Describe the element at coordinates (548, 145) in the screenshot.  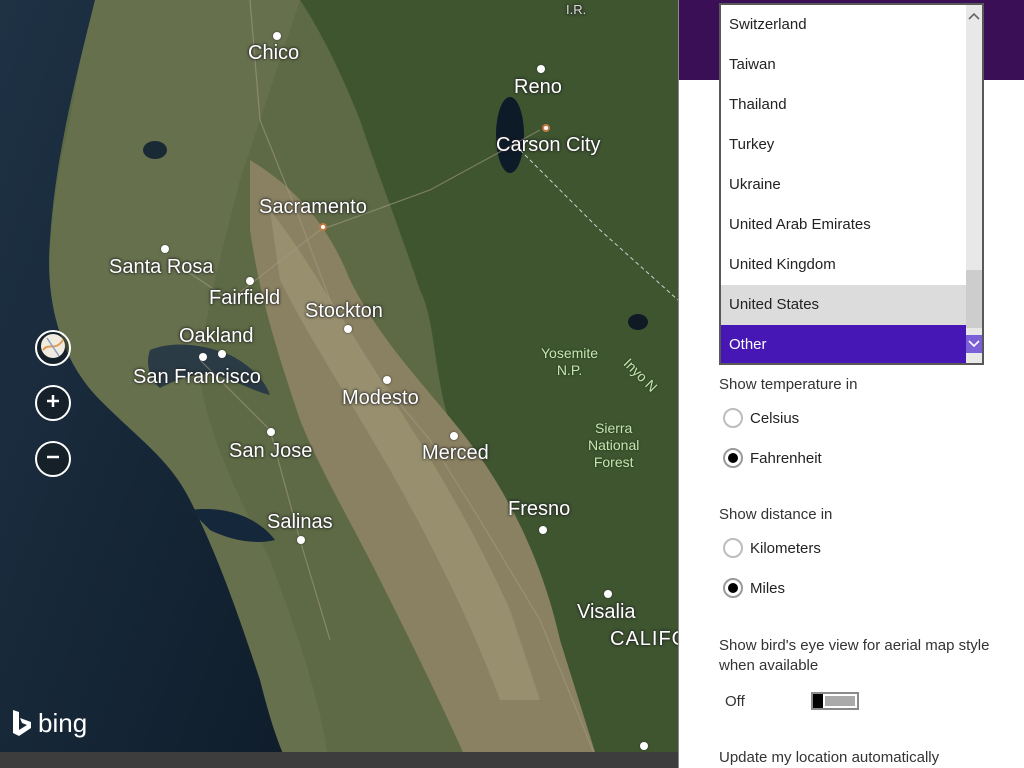
I see `city-label-carson-city: Carson City` at that location.